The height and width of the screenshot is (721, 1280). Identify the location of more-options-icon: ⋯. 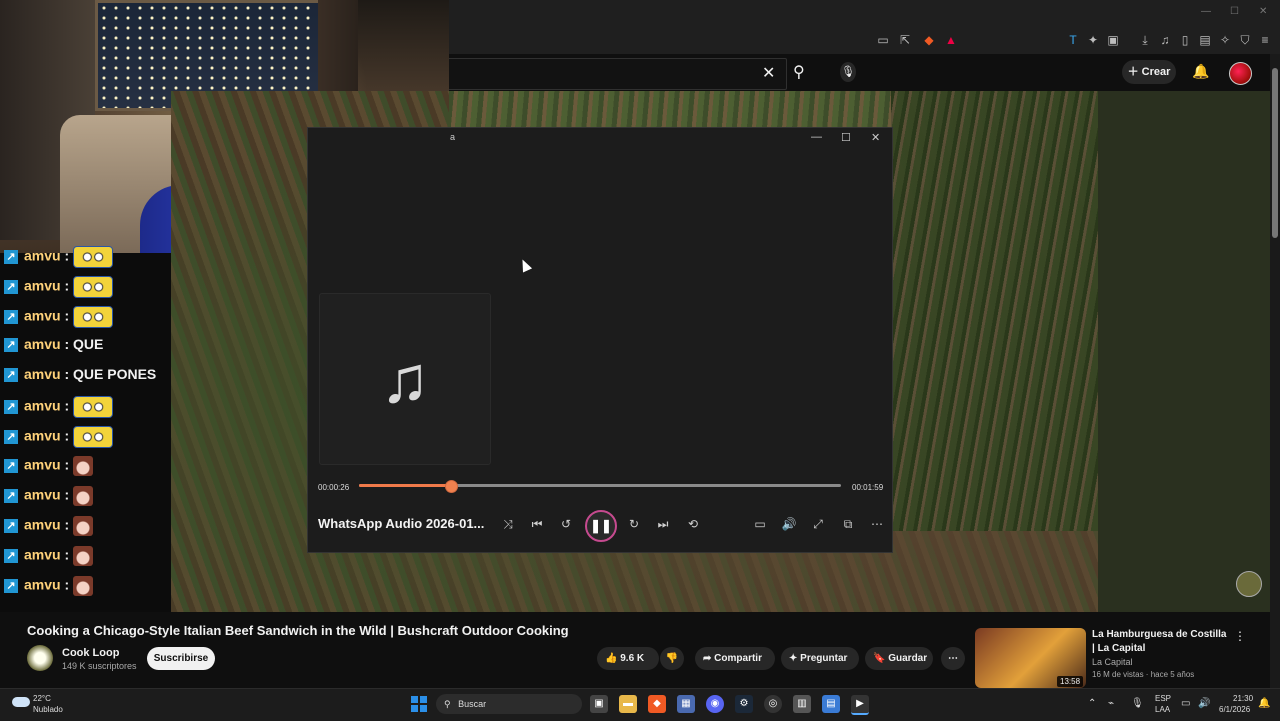
(877, 524).